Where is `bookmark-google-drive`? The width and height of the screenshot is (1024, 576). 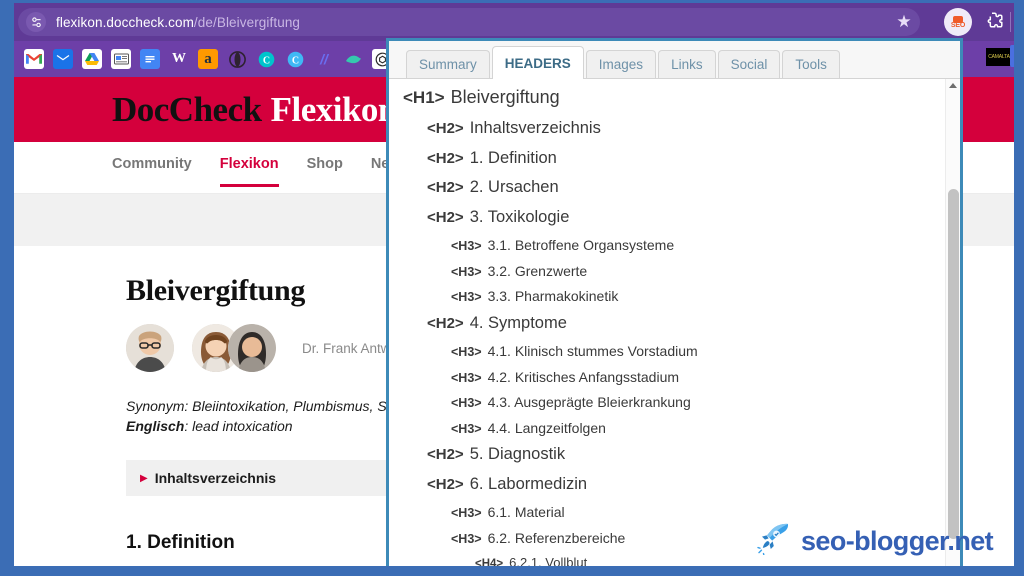
bookmark-google-drive is located at coordinates (92, 59).